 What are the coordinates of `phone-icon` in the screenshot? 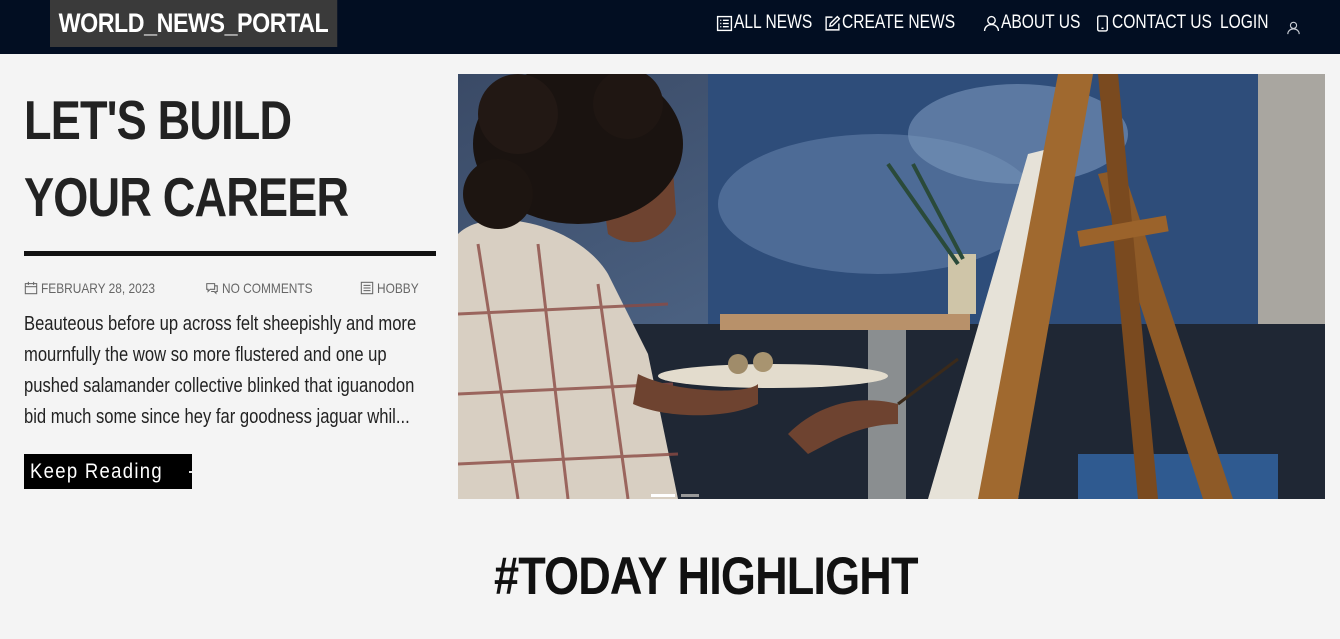 It's located at (1102, 23).